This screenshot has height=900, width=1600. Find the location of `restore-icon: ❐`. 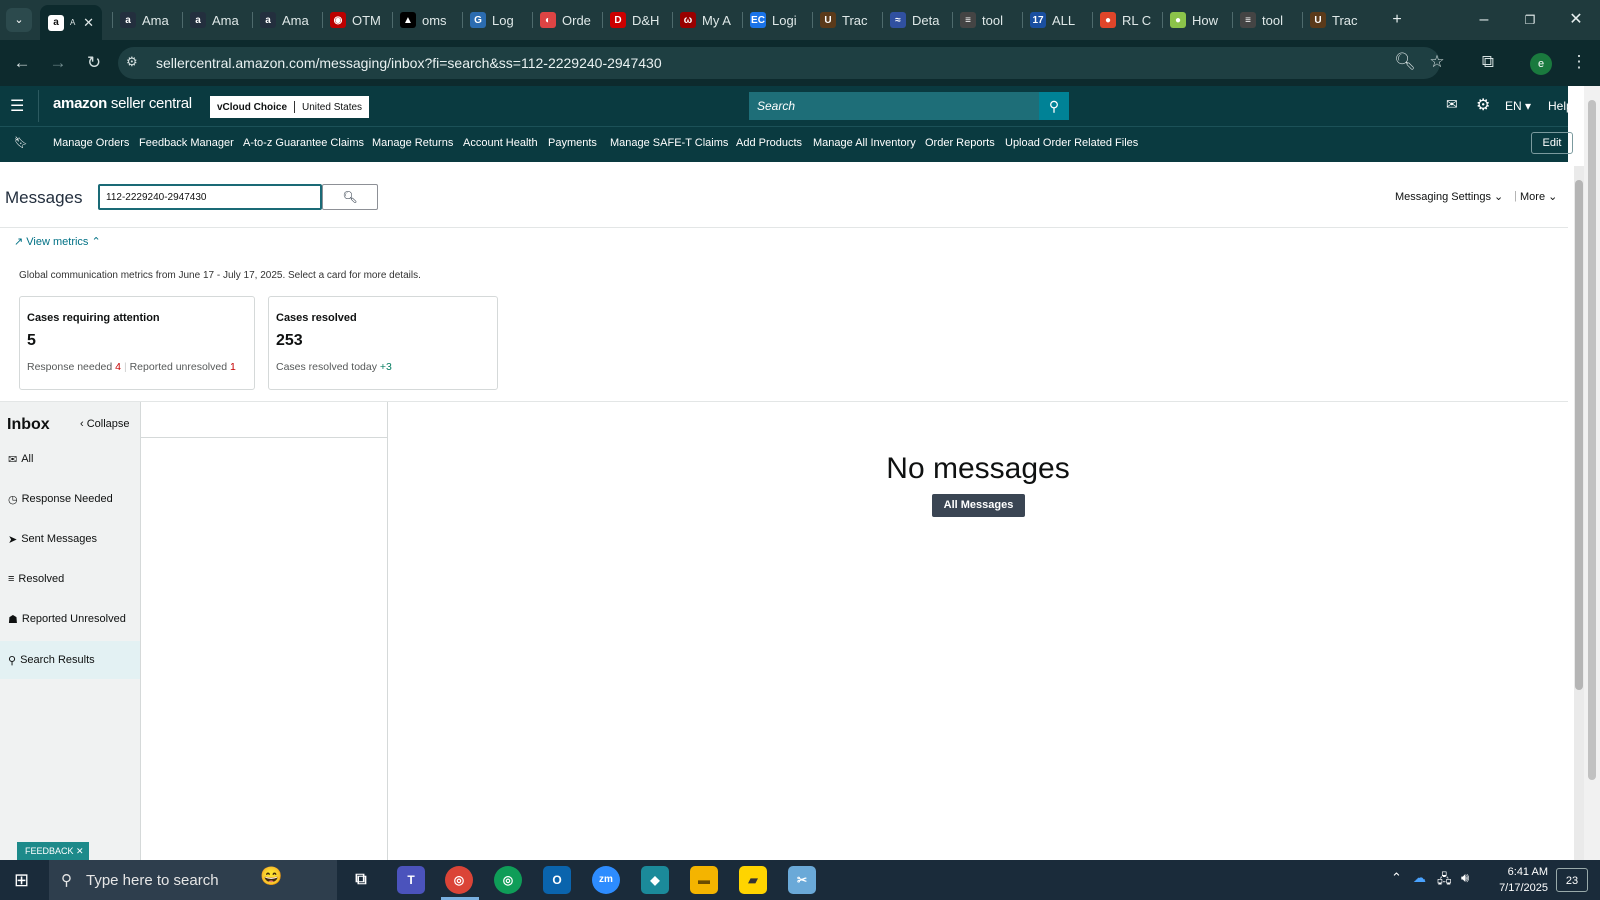

restore-icon: ❐ is located at coordinates (1530, 20).